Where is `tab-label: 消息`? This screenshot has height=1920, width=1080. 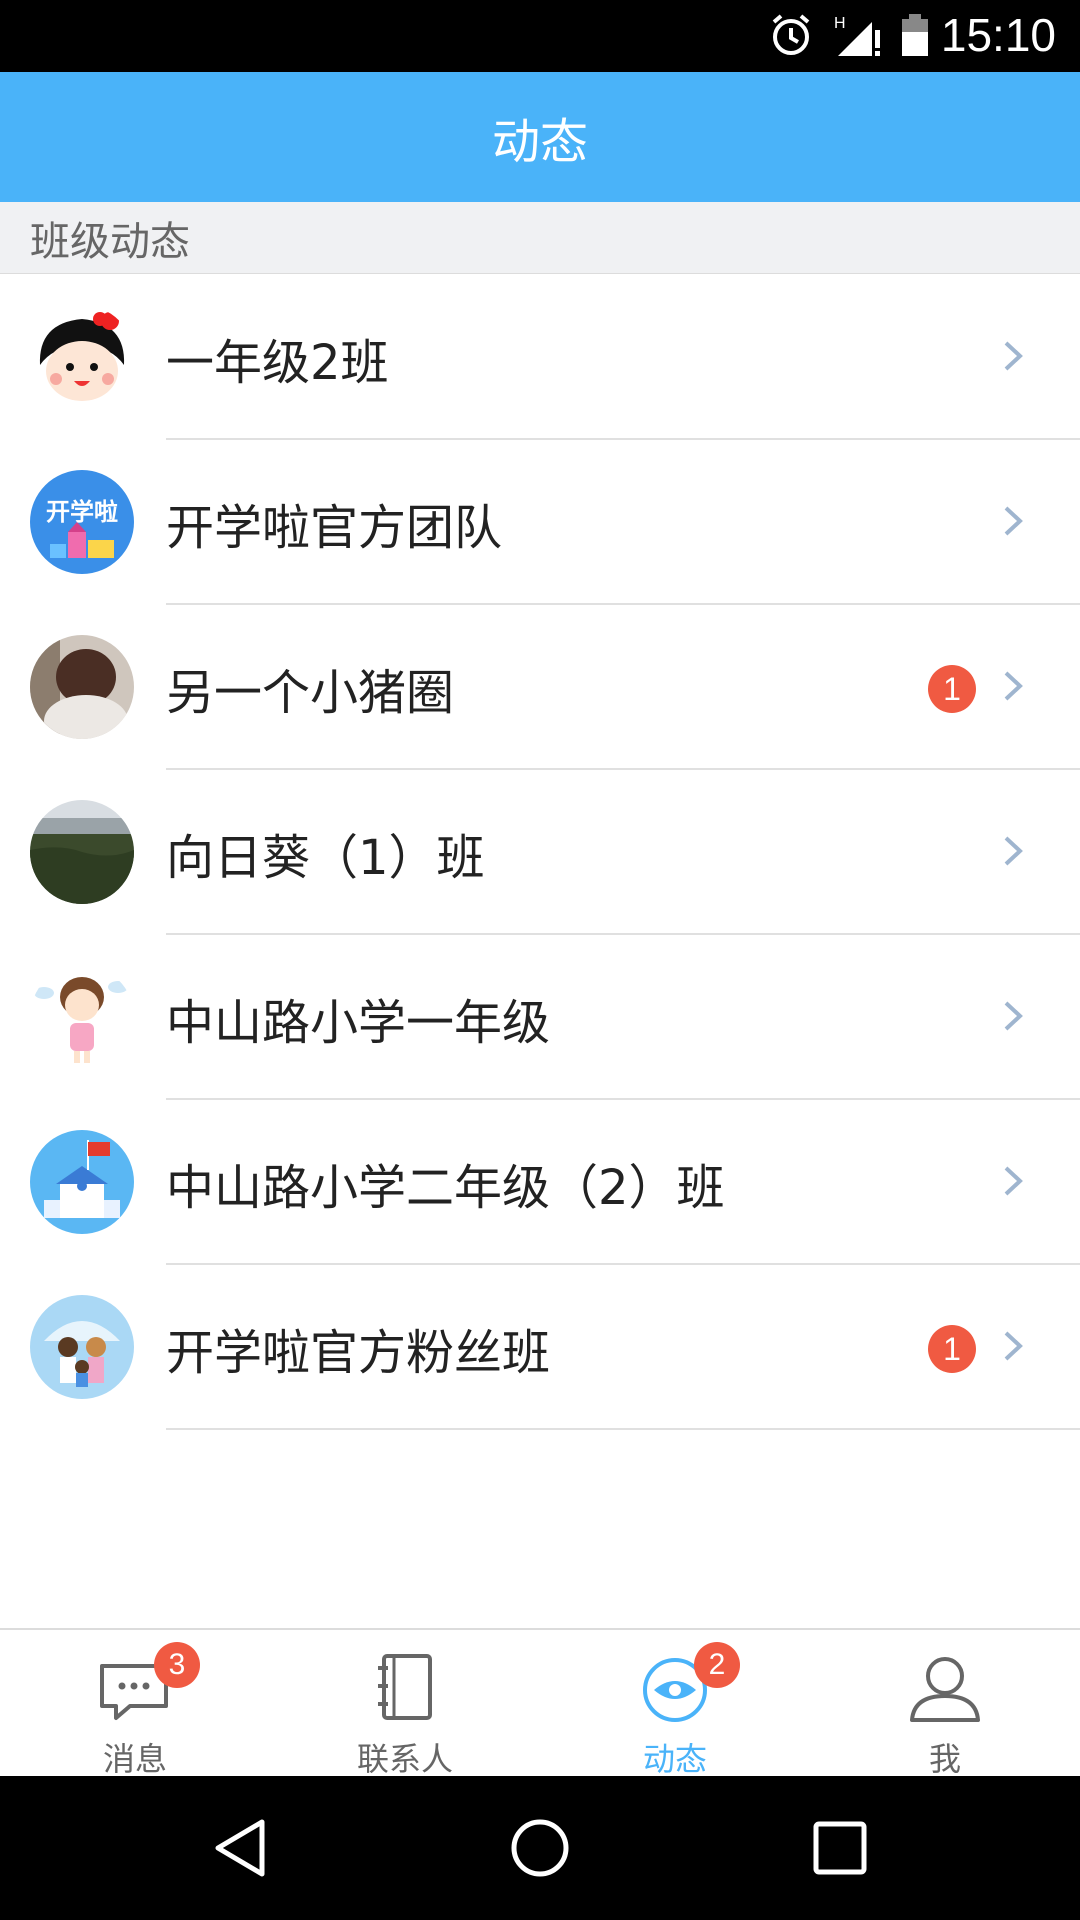 tab-label: 消息 is located at coordinates (134, 1759).